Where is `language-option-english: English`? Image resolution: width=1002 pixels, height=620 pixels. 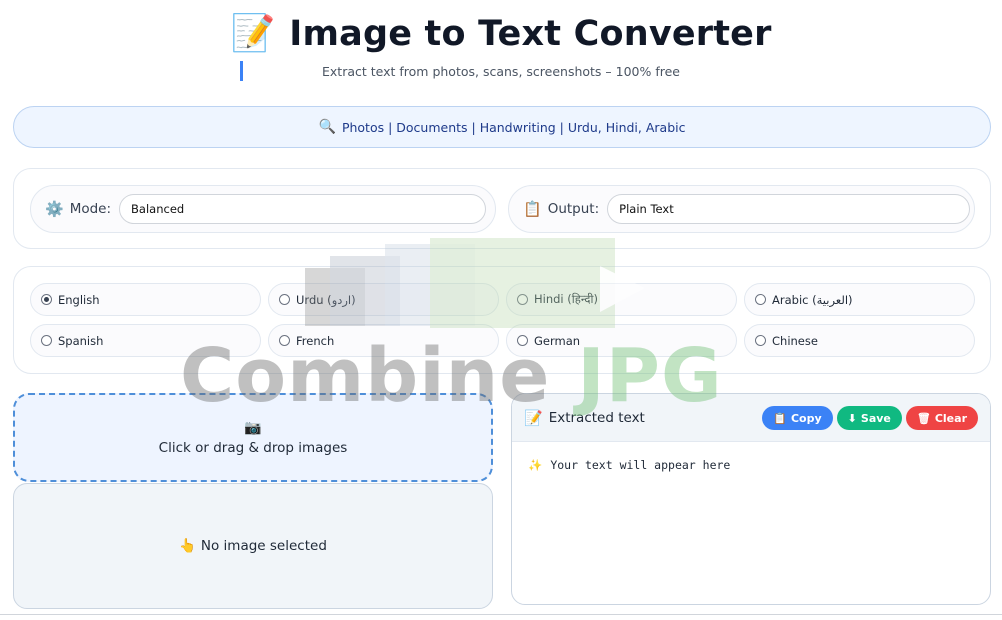 language-option-english: English is located at coordinates (145, 299).